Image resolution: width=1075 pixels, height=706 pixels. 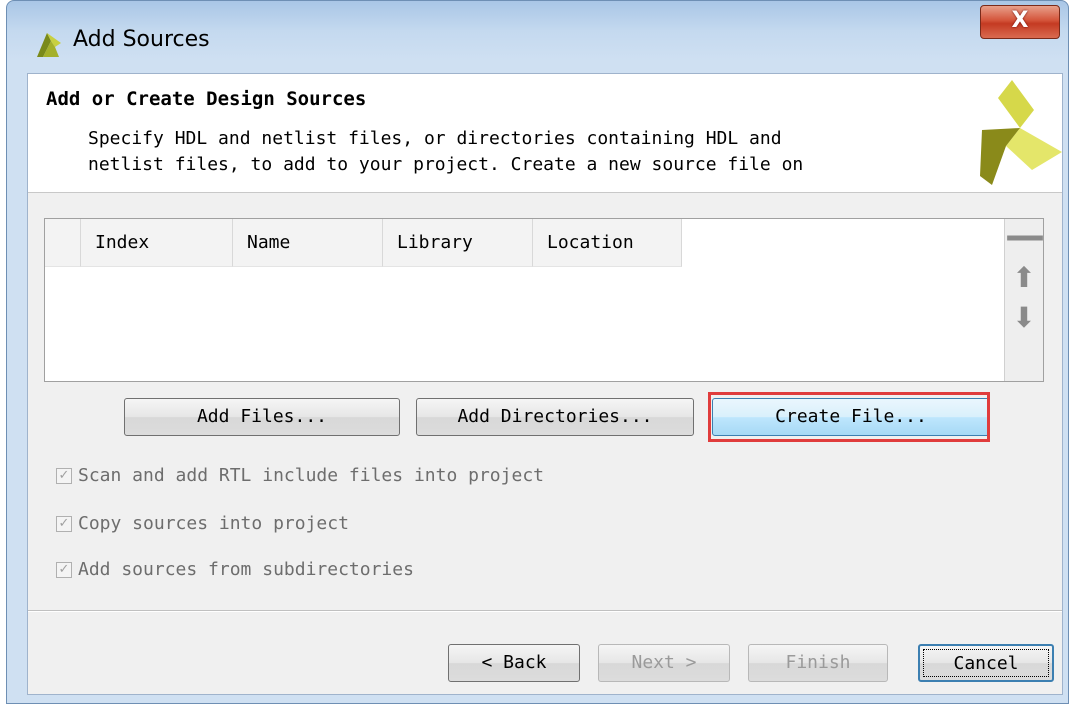 I want to click on footer-divider, so click(x=545, y=611).